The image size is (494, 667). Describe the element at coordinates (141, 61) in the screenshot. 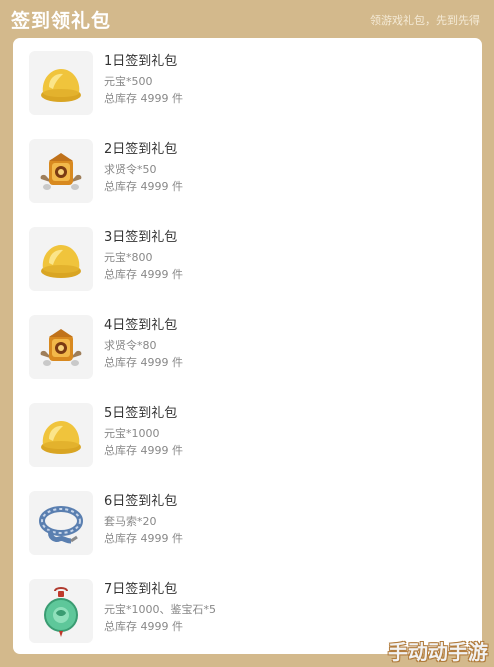

I see `gift-name: 1日签到礼包` at that location.